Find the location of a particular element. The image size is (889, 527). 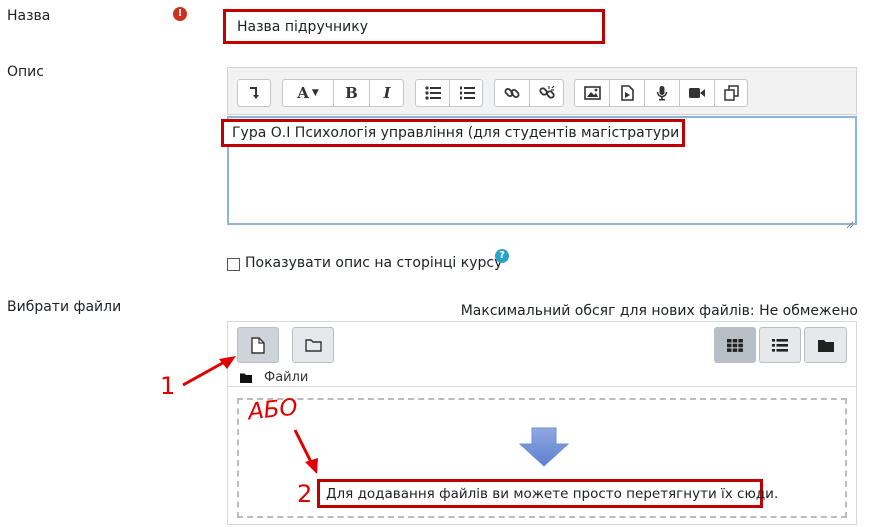

record-audio-button is located at coordinates (662, 93).